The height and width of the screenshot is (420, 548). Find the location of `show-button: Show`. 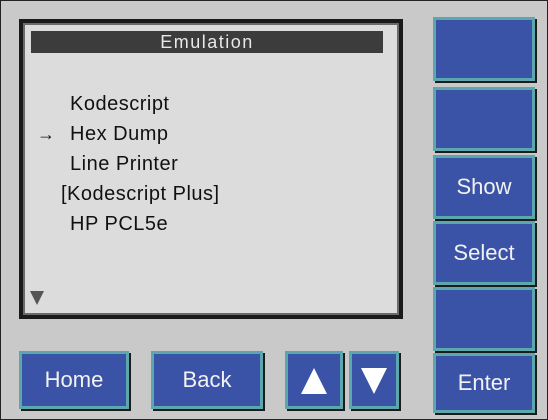

show-button: Show is located at coordinates (484, 187).